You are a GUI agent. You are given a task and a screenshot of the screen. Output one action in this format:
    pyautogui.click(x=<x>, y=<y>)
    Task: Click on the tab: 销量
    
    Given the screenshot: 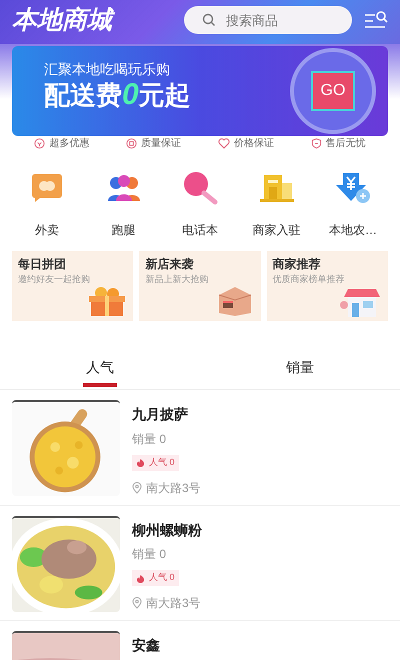 What is the action you would take?
    pyautogui.click(x=300, y=367)
    